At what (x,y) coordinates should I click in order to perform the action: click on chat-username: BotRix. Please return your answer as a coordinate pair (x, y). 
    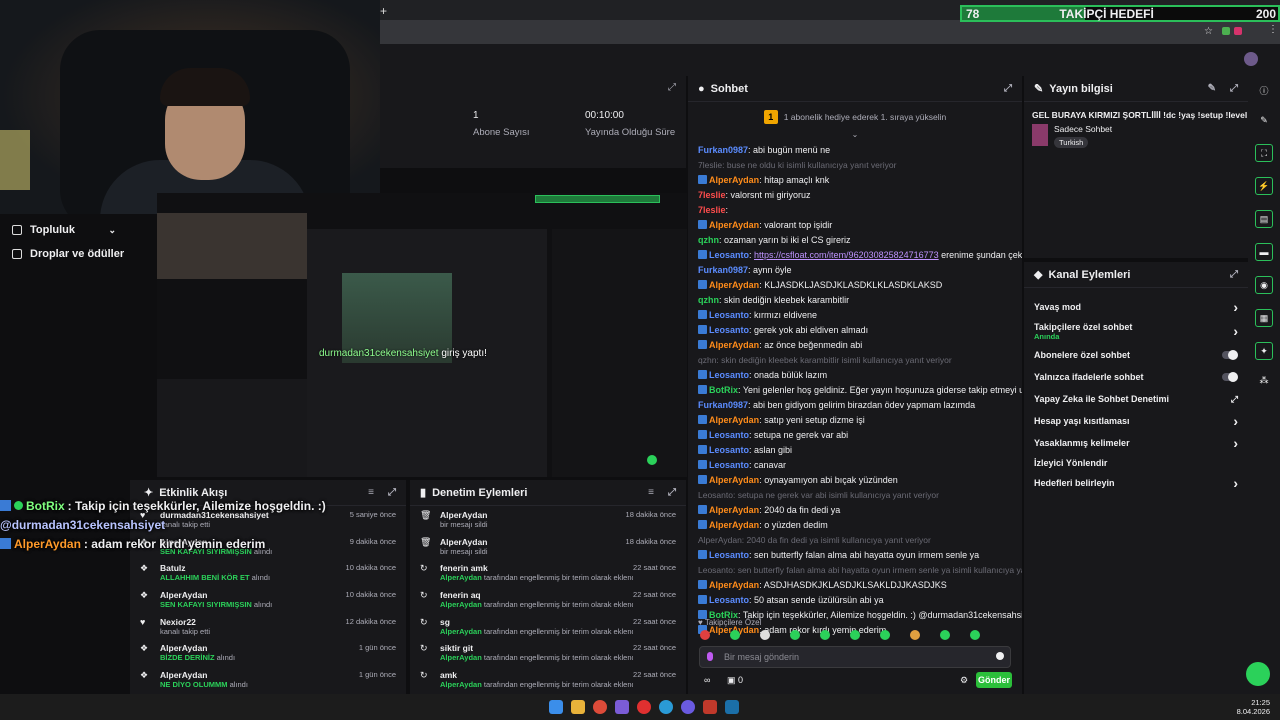
    Looking at the image, I should click on (723, 390).